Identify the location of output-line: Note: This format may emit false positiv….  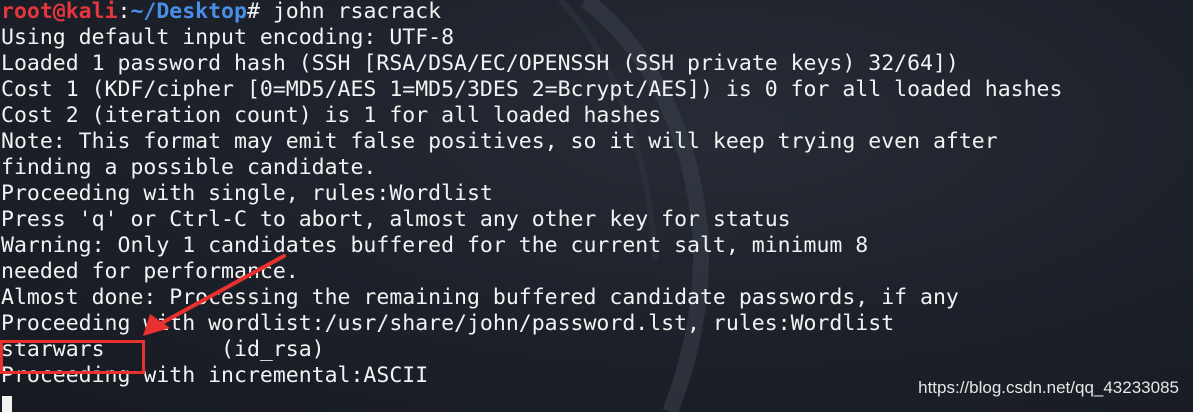
(499, 141).